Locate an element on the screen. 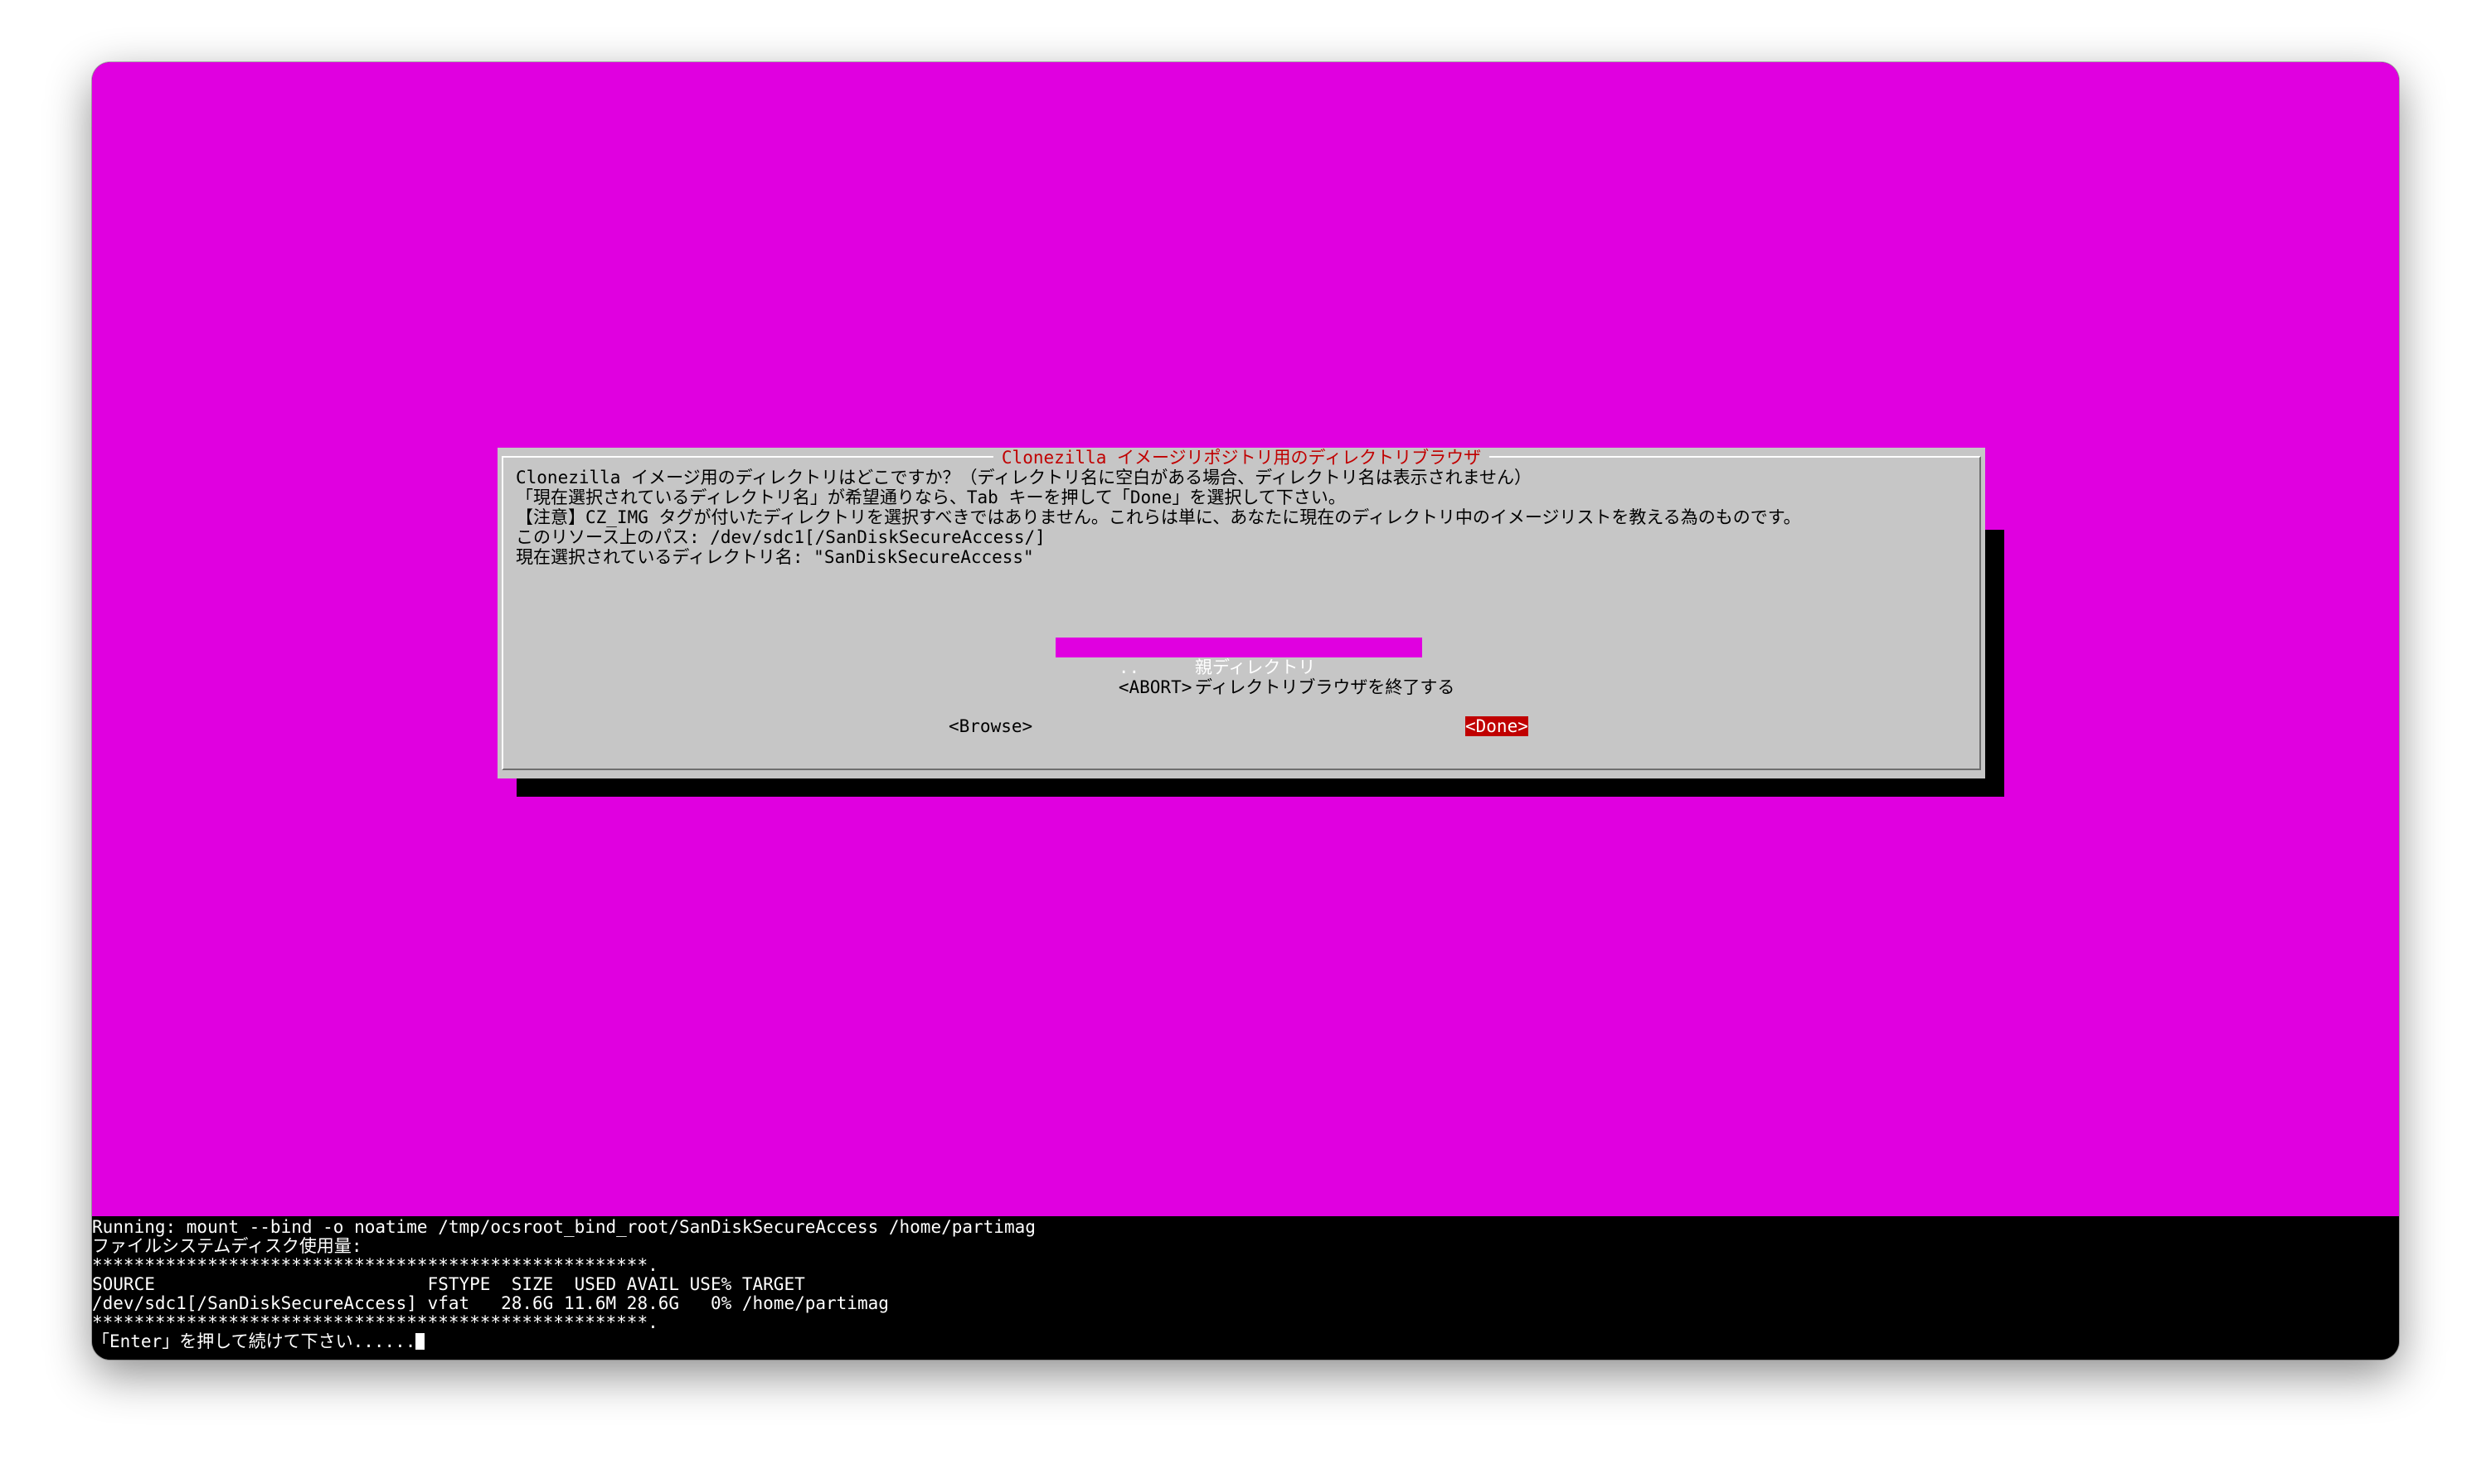  browse-button: <Browse> is located at coordinates (990, 726).